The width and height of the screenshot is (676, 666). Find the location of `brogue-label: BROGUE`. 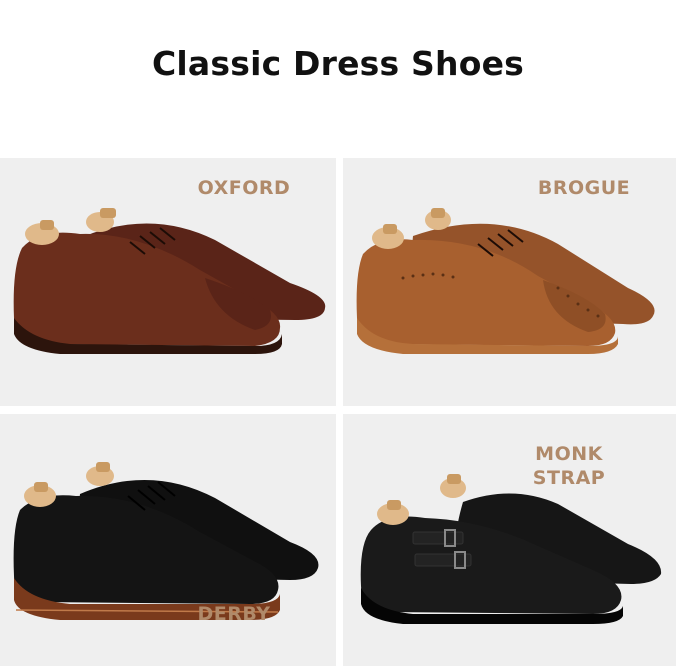

brogue-label: BROGUE is located at coordinates (584, 188).